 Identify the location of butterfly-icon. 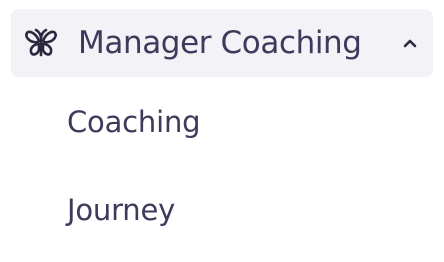
(41, 43).